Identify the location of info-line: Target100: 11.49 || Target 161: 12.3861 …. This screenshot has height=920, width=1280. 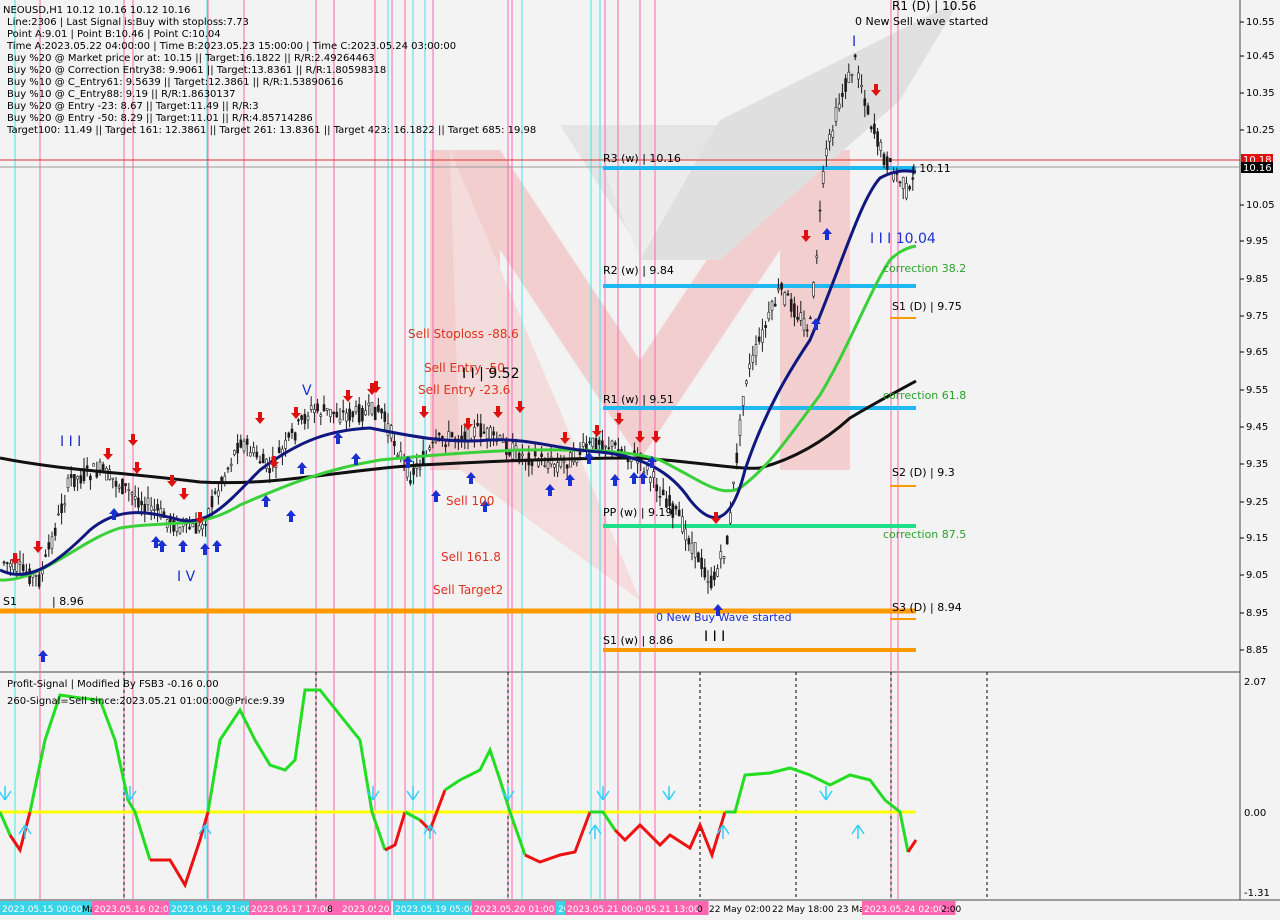
(271, 130).